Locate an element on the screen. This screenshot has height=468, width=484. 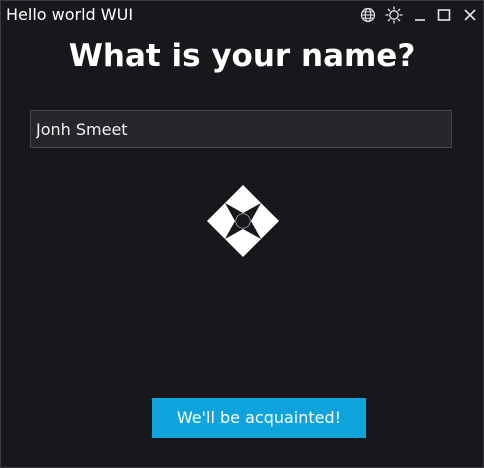
window-title: Hello world WUI is located at coordinates (70, 14).